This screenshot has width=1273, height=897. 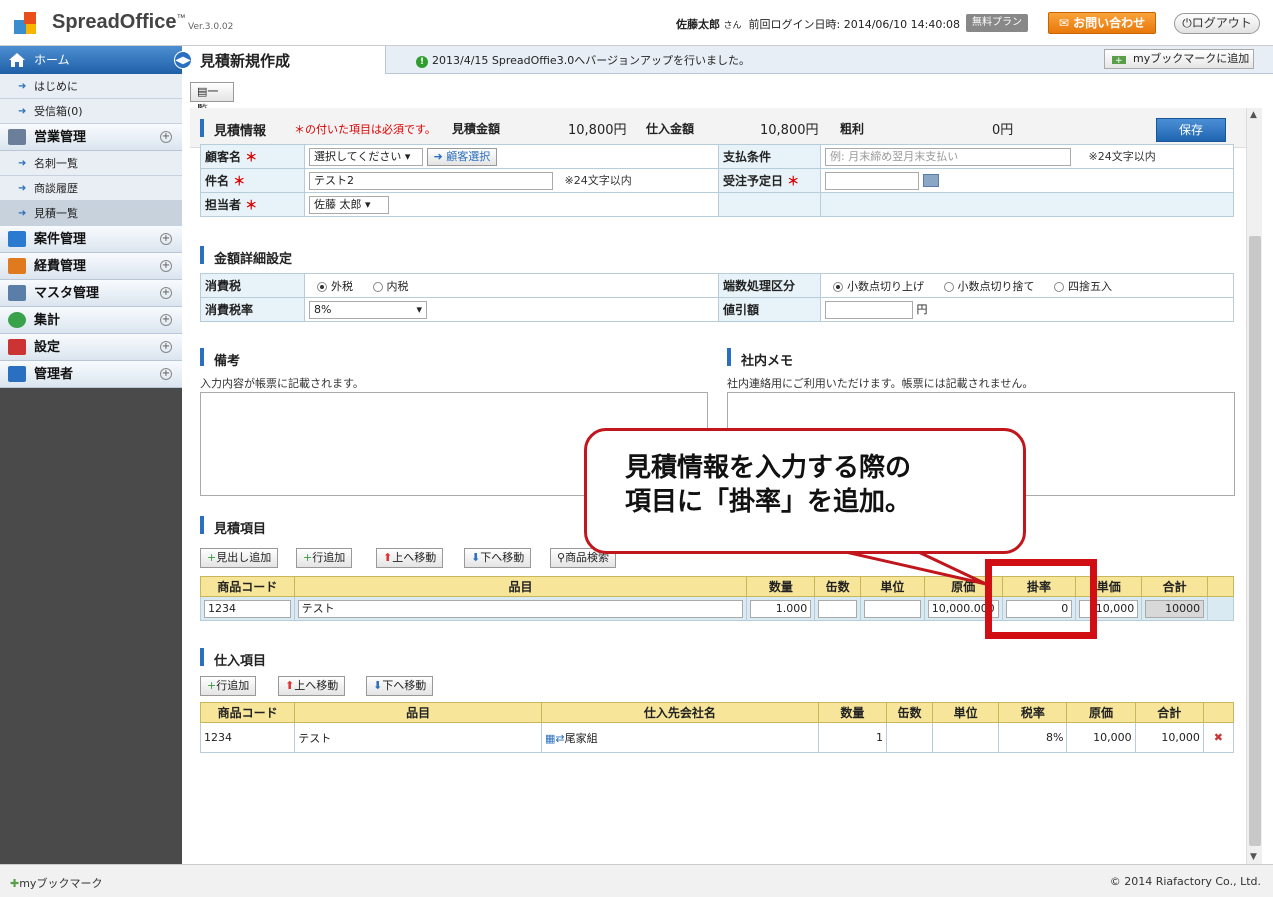 What do you see at coordinates (91, 320) in the screenshot?
I see `sidebar-section-reports: 集計 +` at bounding box center [91, 320].